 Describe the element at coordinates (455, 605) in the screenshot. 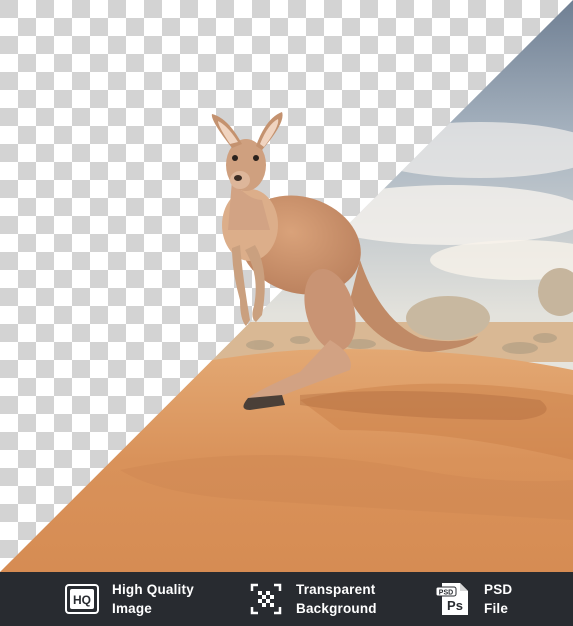

I see `psd-badge-main-text: Ps` at that location.